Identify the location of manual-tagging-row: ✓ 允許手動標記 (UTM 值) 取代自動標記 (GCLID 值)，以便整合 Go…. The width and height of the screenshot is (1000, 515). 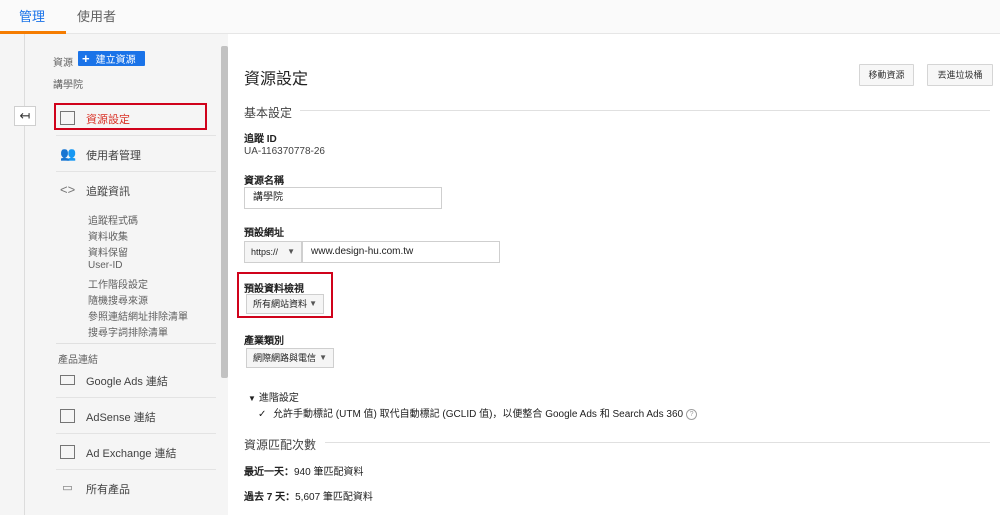
(478, 412).